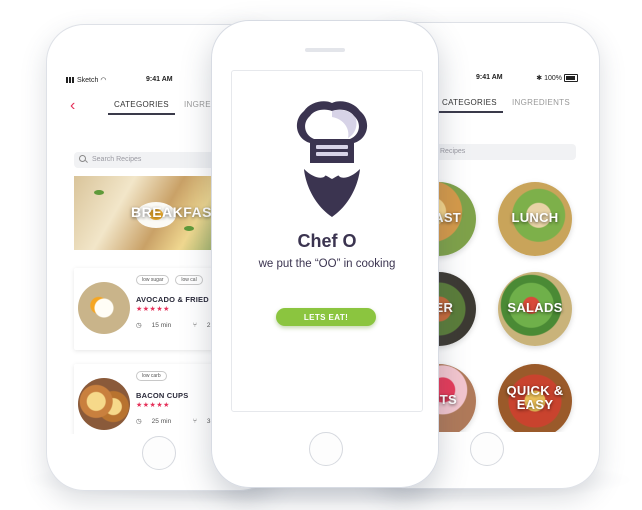 The height and width of the screenshot is (510, 642). I want to click on time-label: 25 min, so click(161, 421).